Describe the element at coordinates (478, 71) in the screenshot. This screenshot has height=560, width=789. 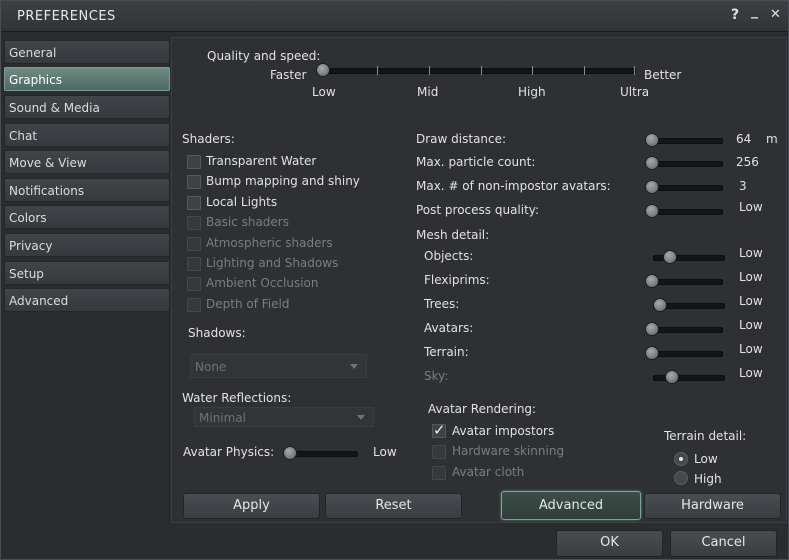
I see `quality-slider-track` at that location.